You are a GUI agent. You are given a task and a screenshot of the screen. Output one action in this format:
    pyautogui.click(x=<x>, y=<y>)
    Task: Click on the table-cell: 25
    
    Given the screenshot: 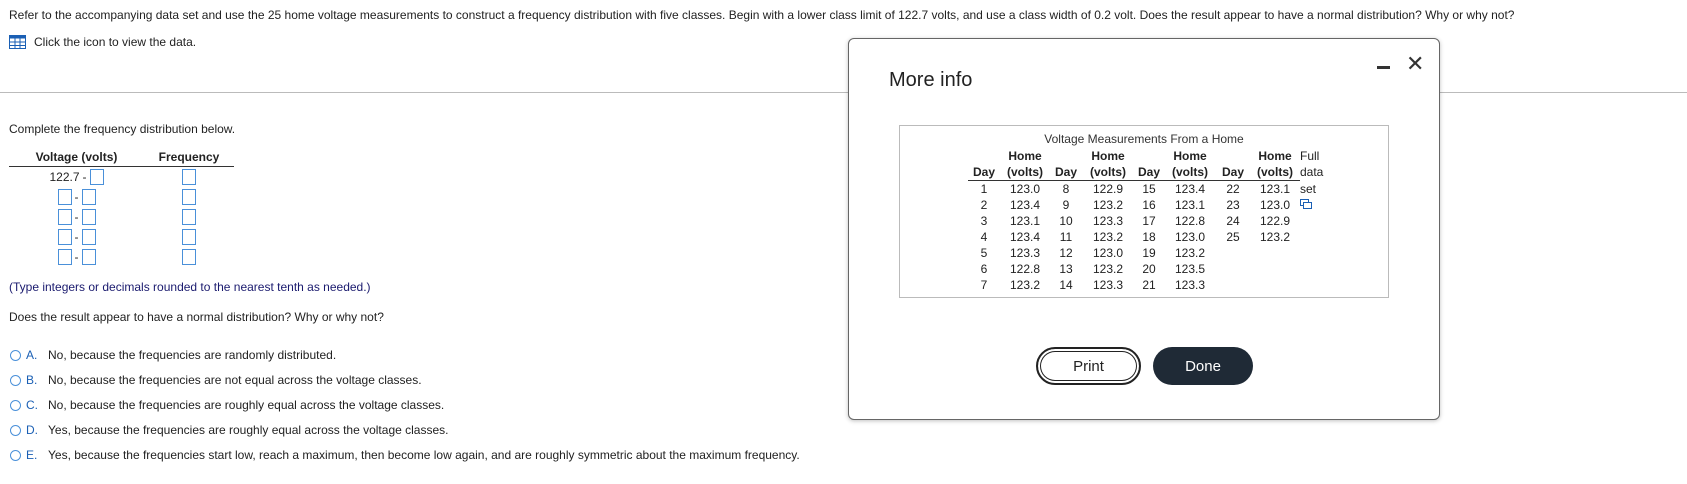 What is the action you would take?
    pyautogui.click(x=1233, y=237)
    